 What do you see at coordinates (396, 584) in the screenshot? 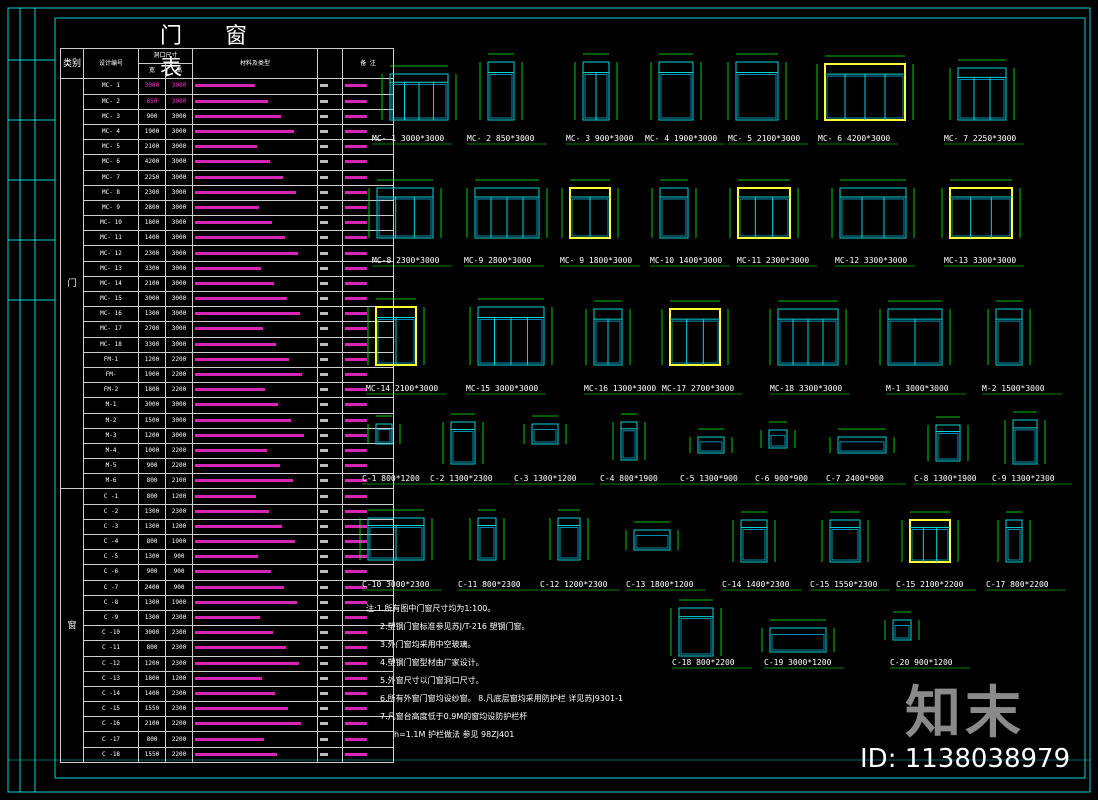
I see `elevation-label: C-10 3000*2300` at bounding box center [396, 584].